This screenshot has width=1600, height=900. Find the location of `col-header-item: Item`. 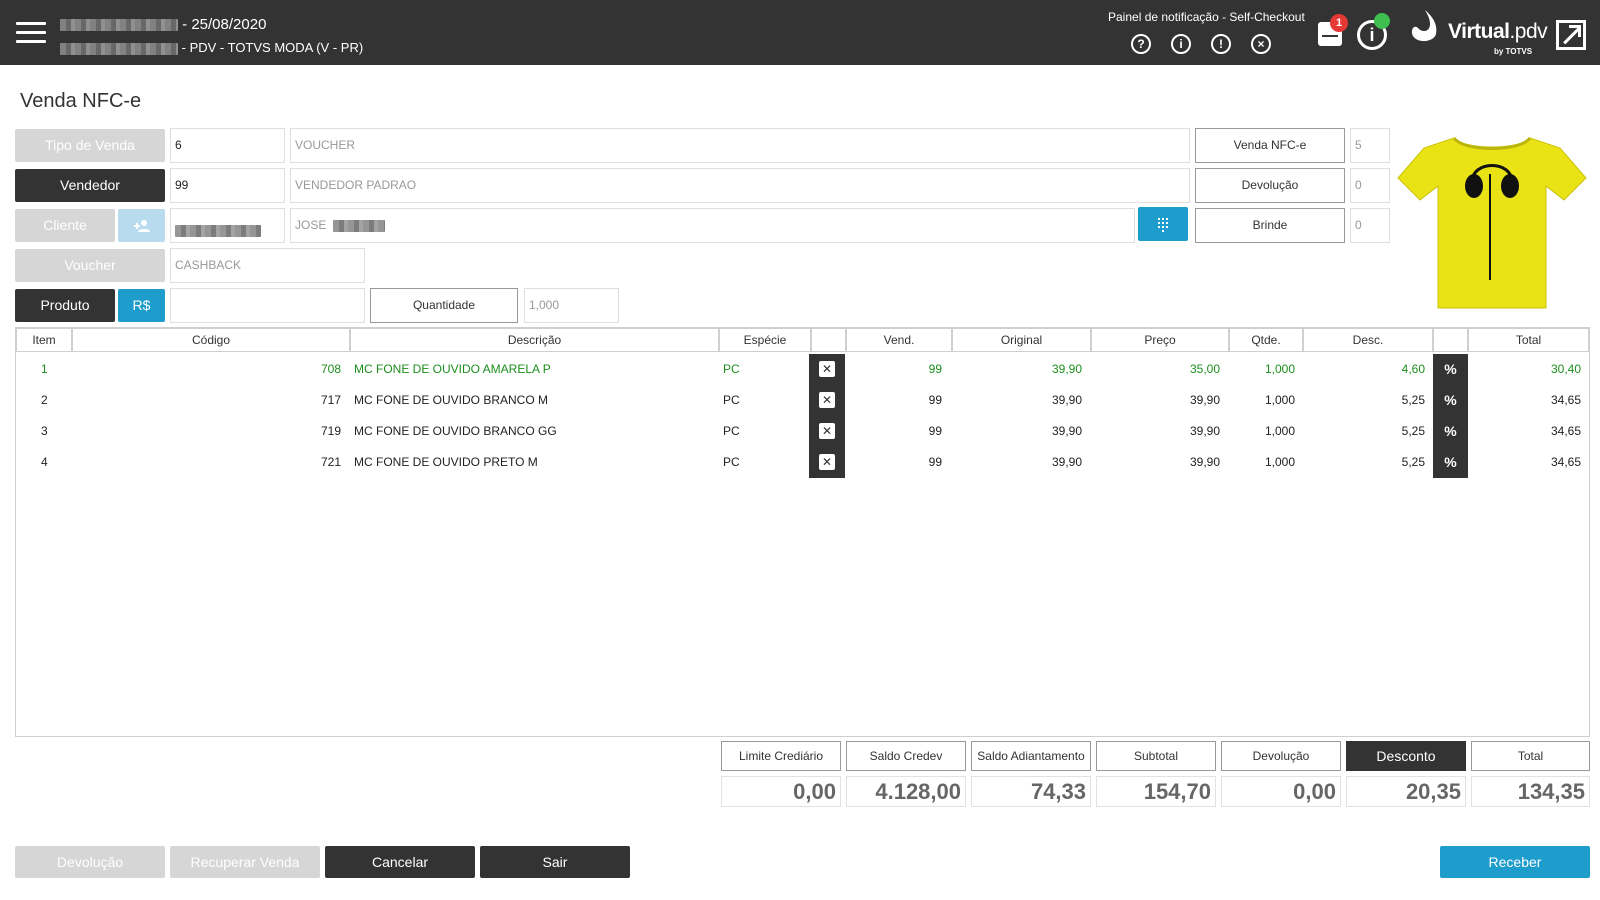

col-header-item: Item is located at coordinates (44, 340).